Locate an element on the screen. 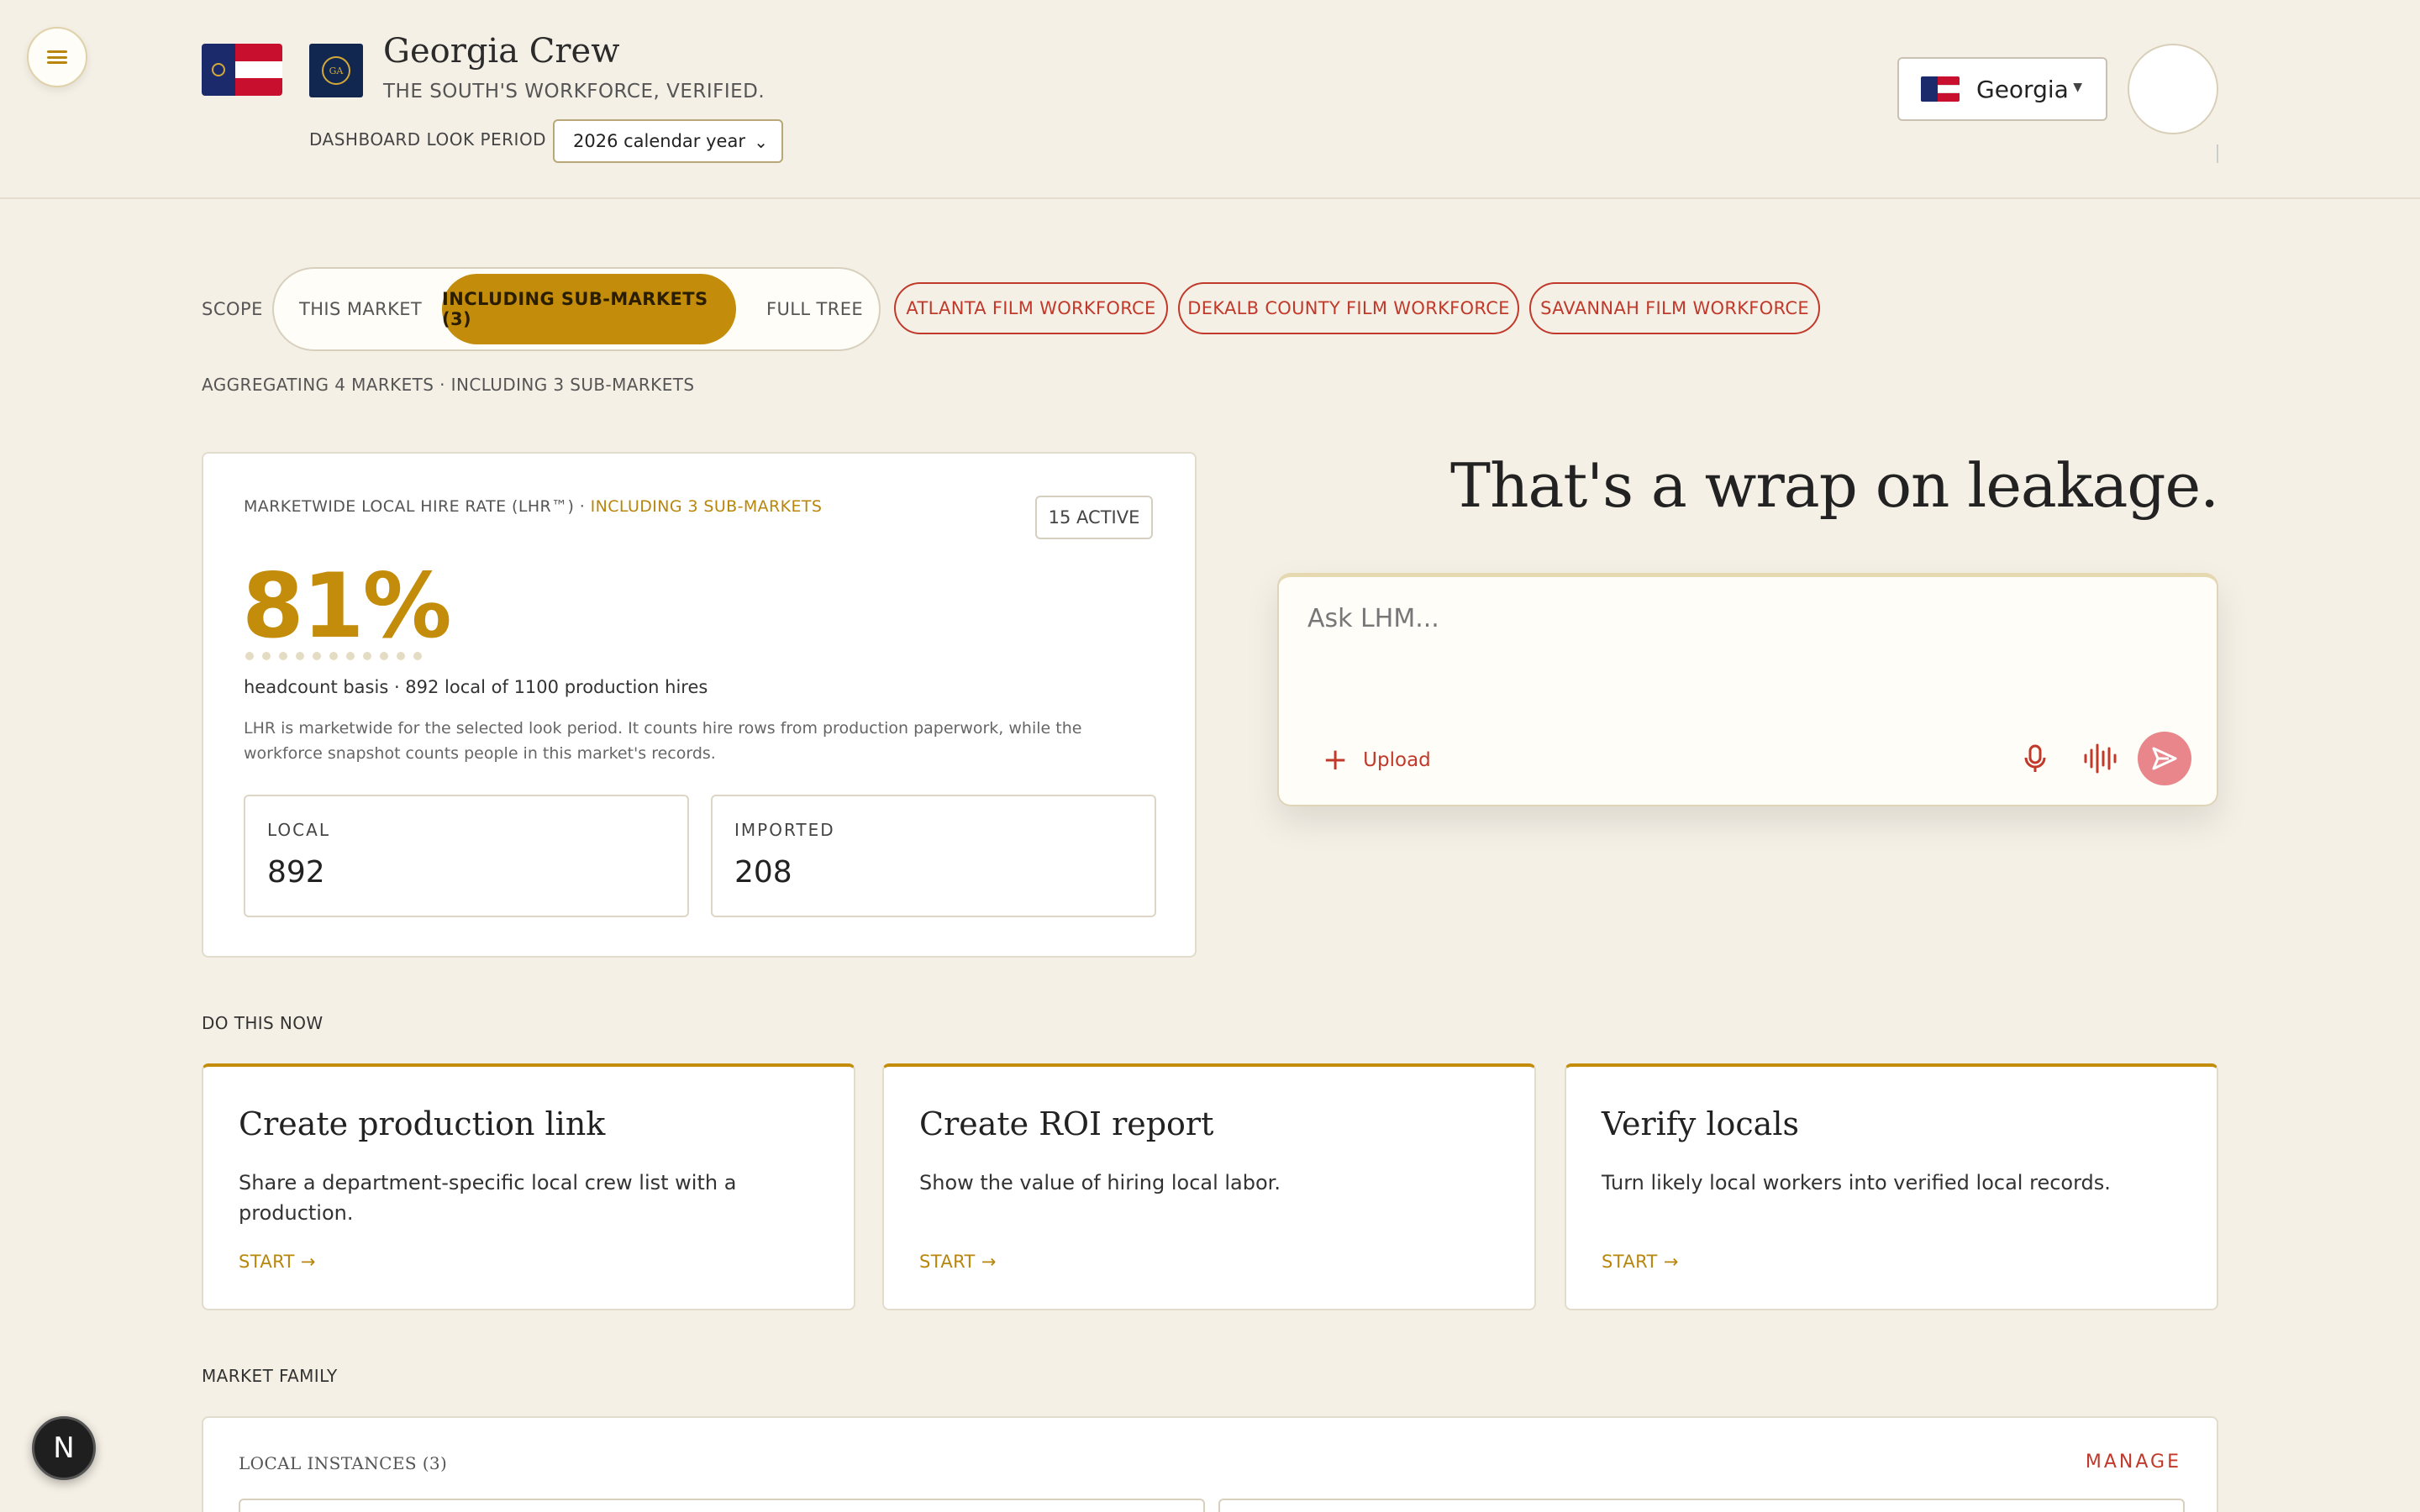 The image size is (2420, 1512). crew-seal-logo: GA is located at coordinates (336, 70).